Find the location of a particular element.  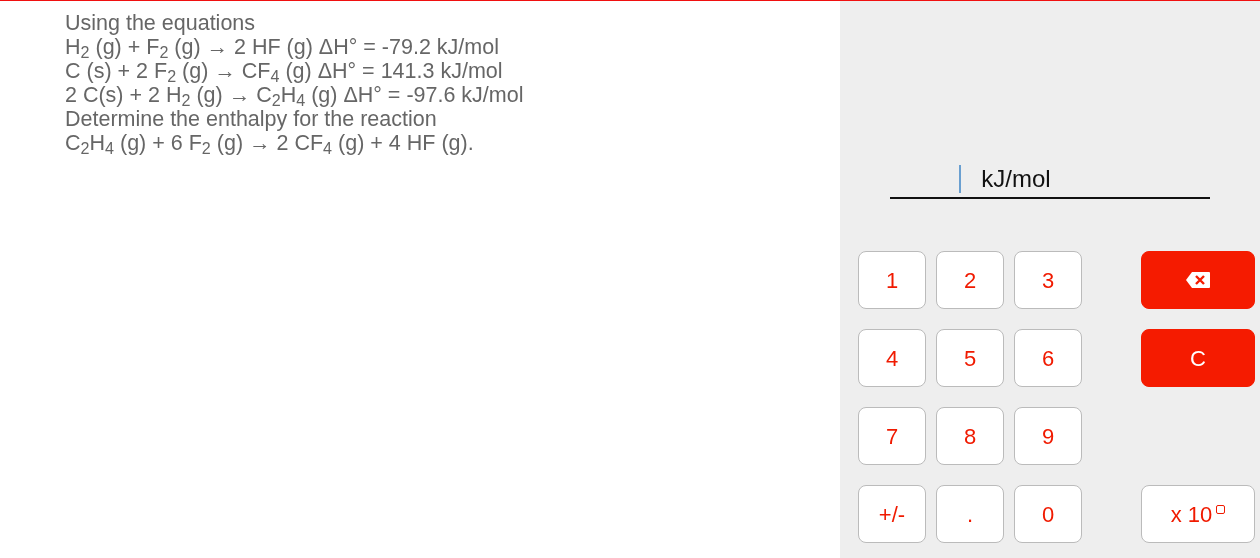

keypad-key: 3 is located at coordinates (1048, 280).